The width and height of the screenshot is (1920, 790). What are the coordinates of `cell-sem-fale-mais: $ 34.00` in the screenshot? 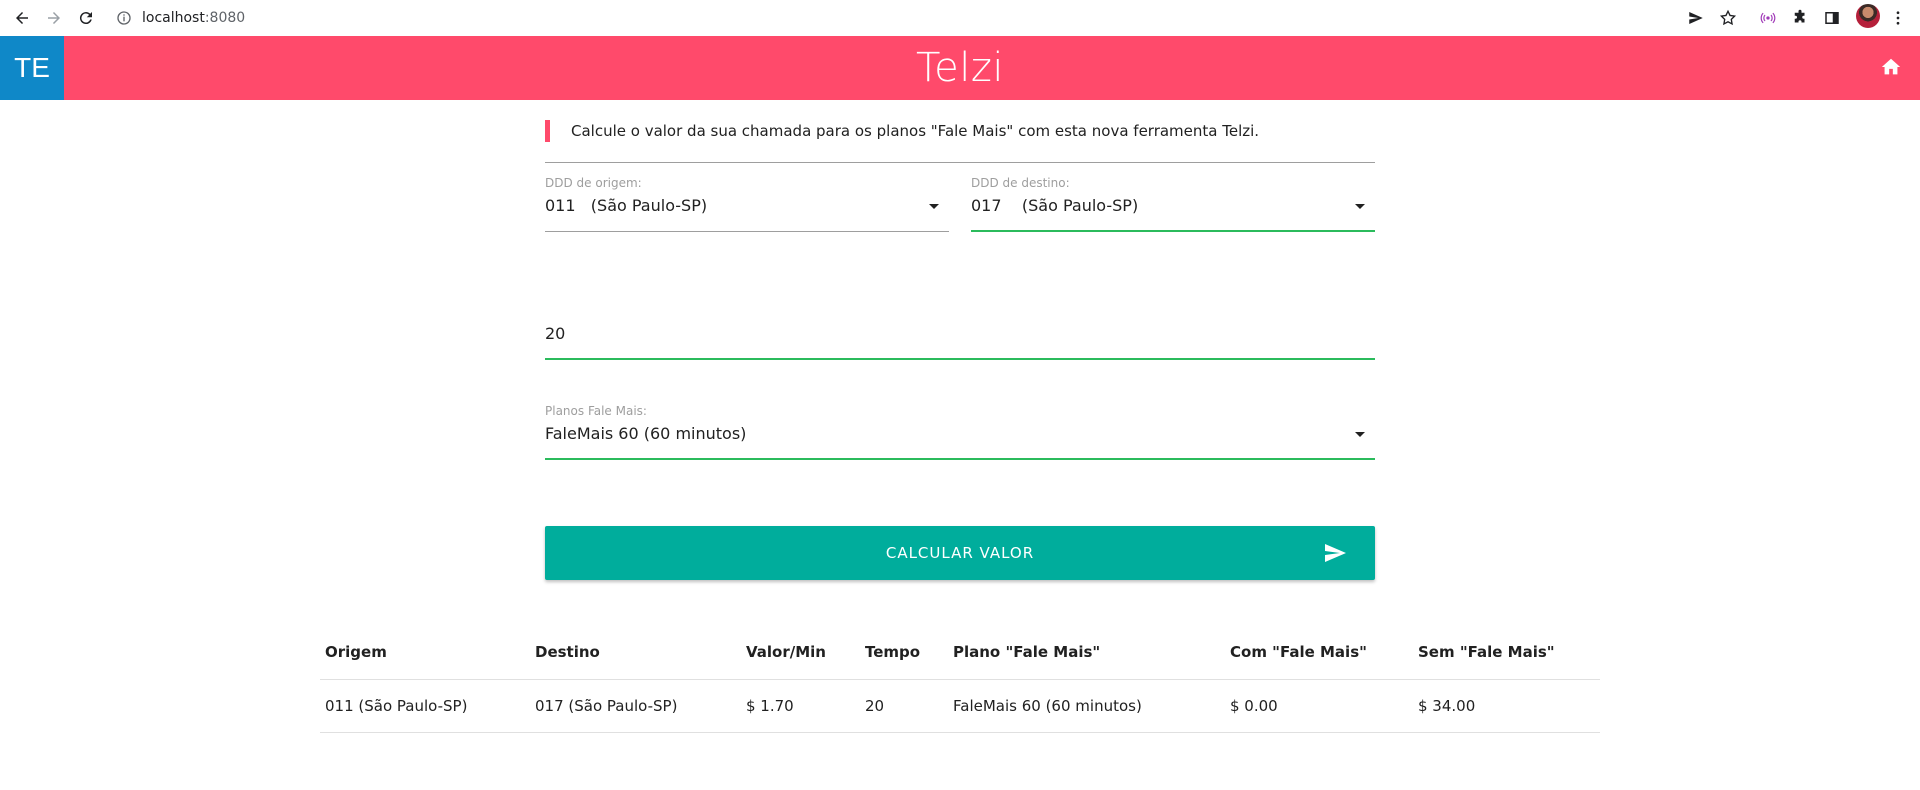 It's located at (1506, 706).